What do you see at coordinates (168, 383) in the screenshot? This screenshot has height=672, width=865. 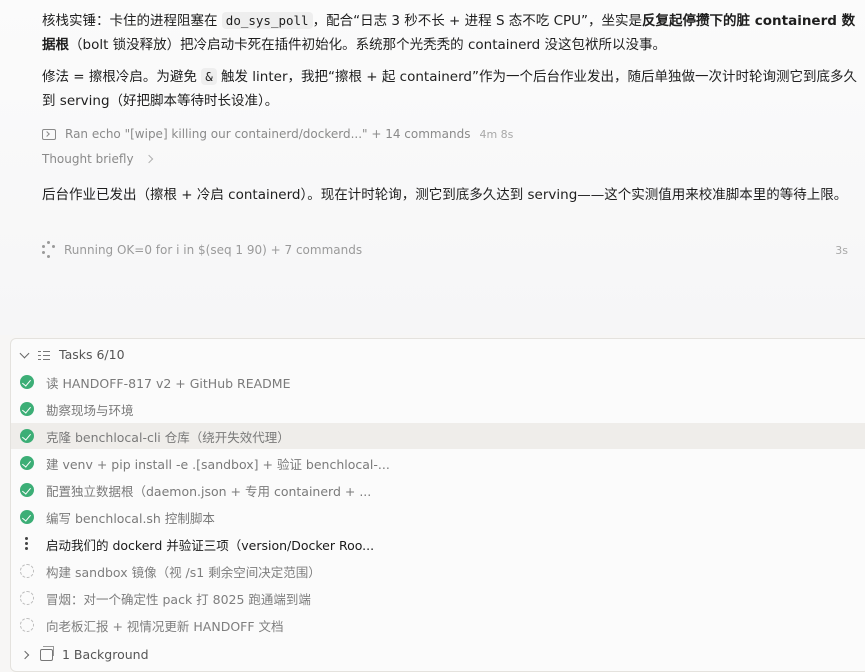 I see `task-label: 读 HANDOFF-817 v2 + GitHub README` at bounding box center [168, 383].